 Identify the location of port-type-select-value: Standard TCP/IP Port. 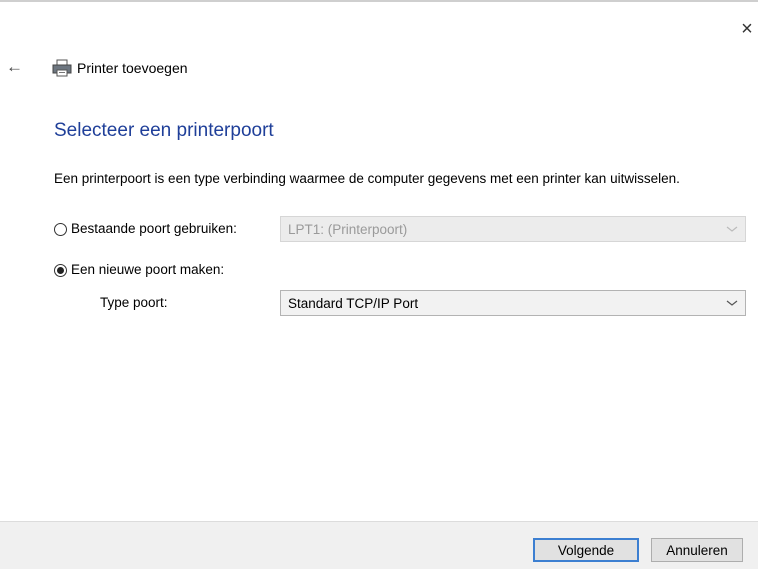
(353, 303).